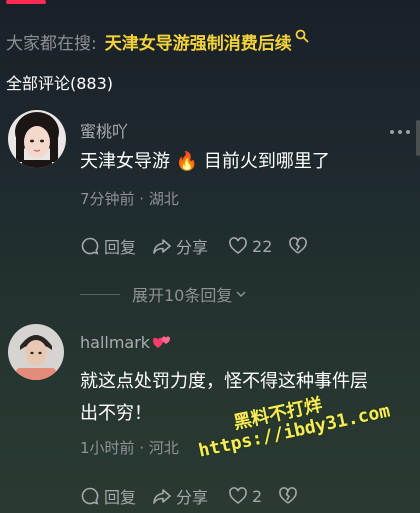 The width and height of the screenshot is (420, 513). I want to click on more-dots-icon, so click(400, 132).